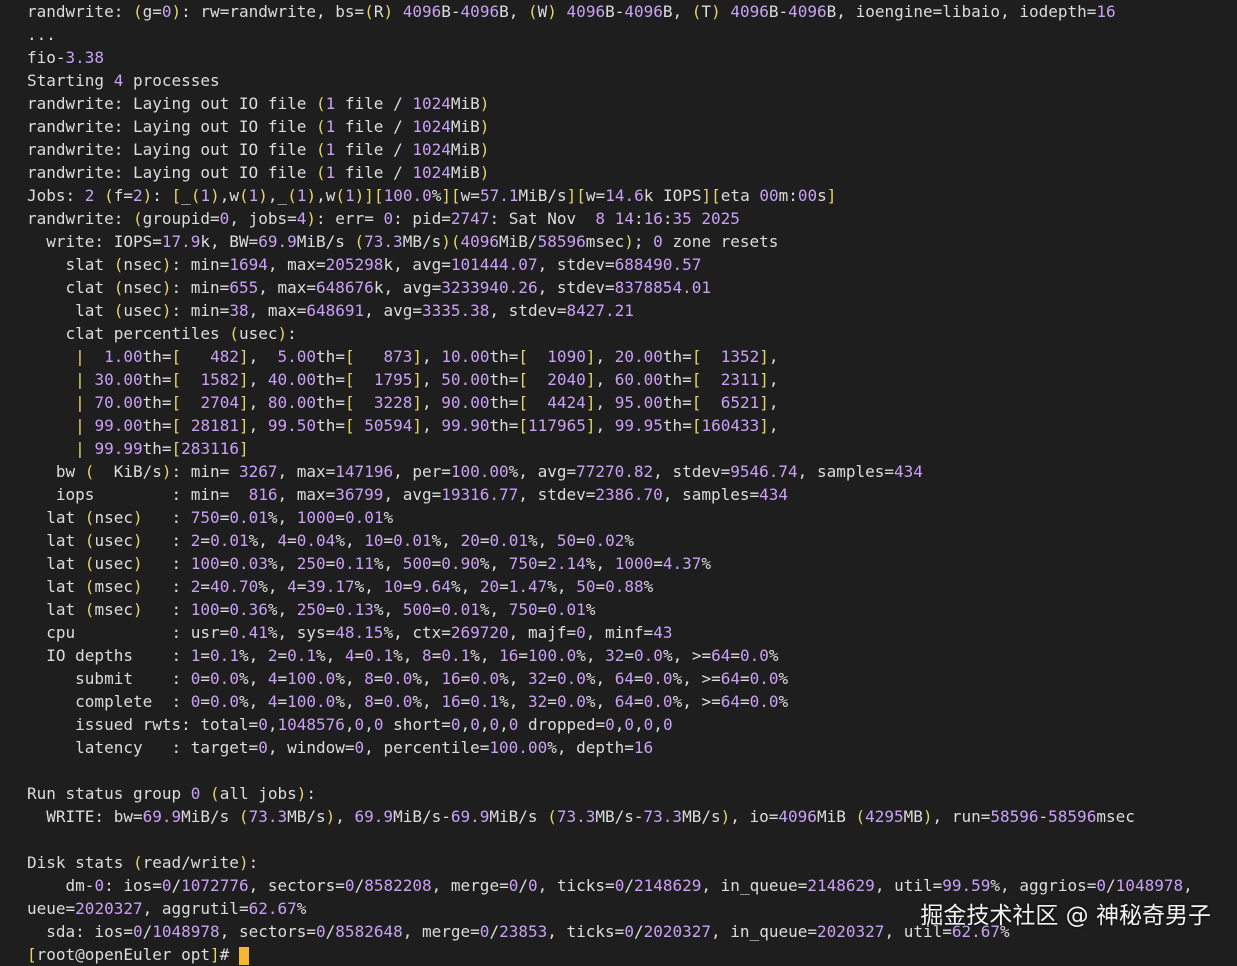 The height and width of the screenshot is (966, 1237). What do you see at coordinates (162, 333) in the screenshot?
I see `terminal-line: clat percentiles (usec):` at bounding box center [162, 333].